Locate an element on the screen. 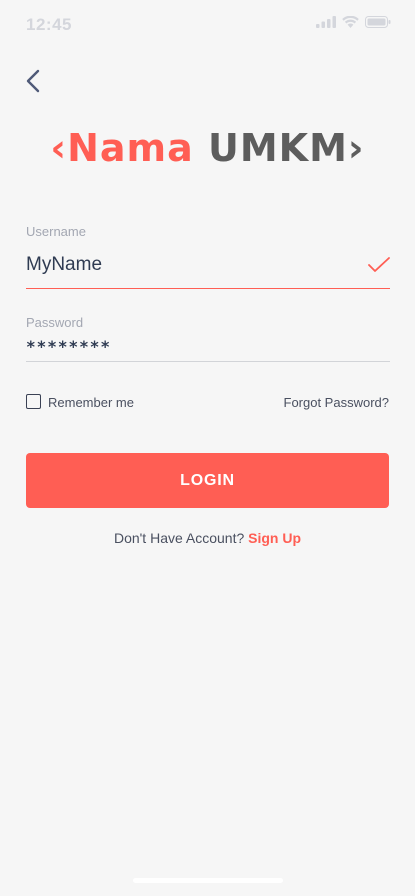 This screenshot has width=415, height=896. checkmark-icon is located at coordinates (379, 264).